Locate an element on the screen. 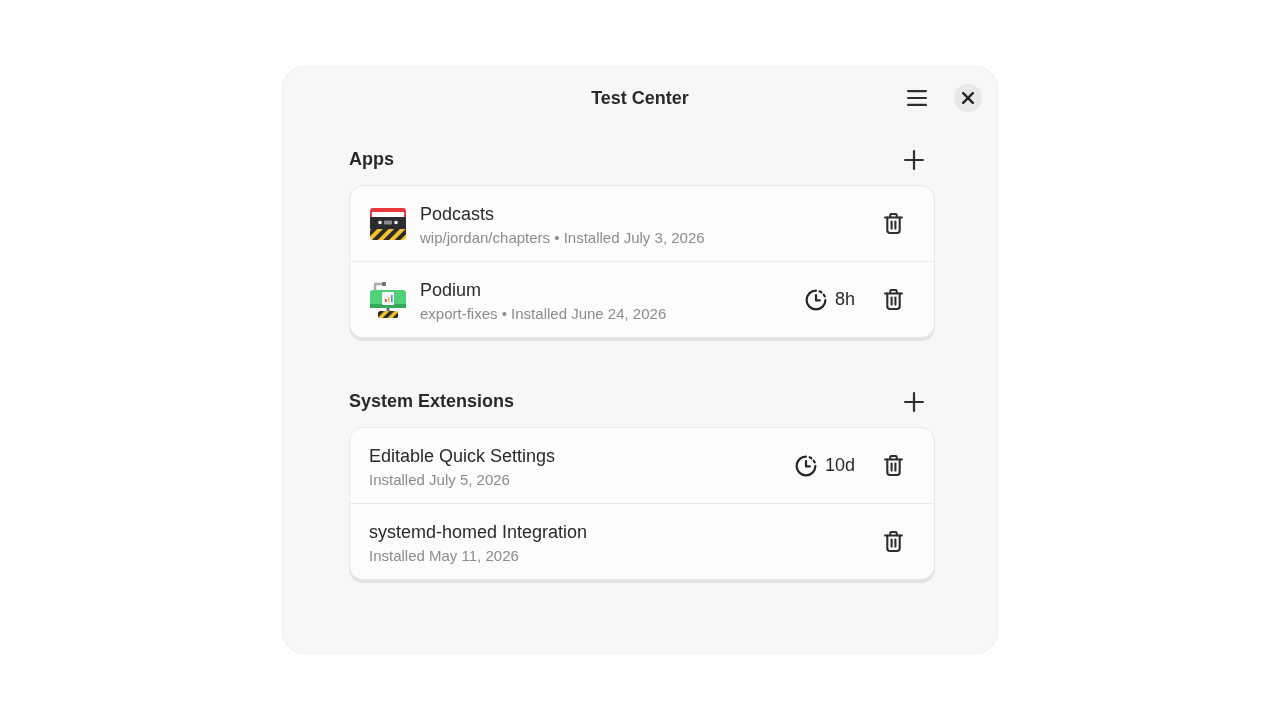 This screenshot has height=720, width=1280. close-button is located at coordinates (968, 97).